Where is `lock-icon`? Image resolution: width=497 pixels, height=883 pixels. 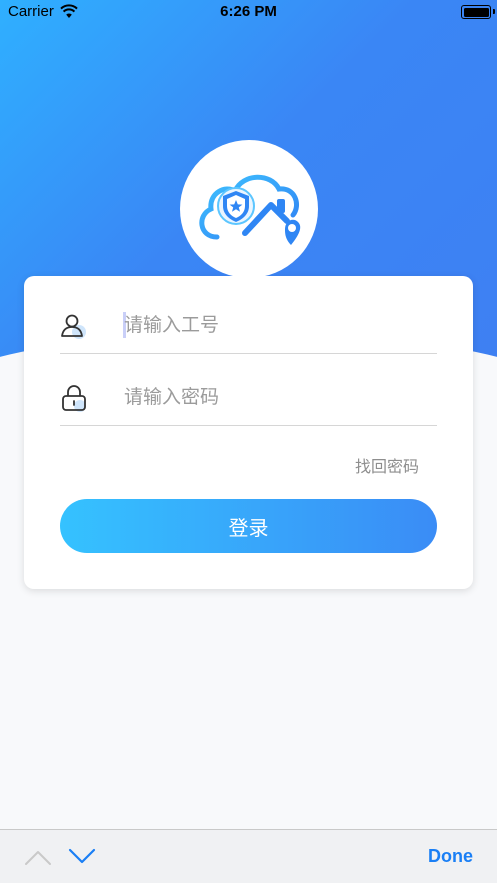 lock-icon is located at coordinates (74, 398).